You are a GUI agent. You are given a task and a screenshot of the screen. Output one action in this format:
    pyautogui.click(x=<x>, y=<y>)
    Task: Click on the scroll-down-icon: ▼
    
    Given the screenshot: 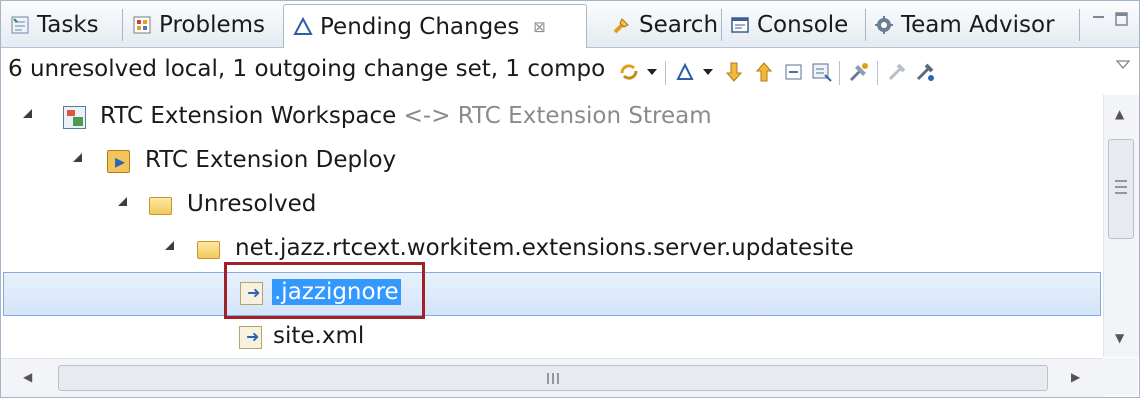 What is the action you would take?
    pyautogui.click(x=1119, y=338)
    